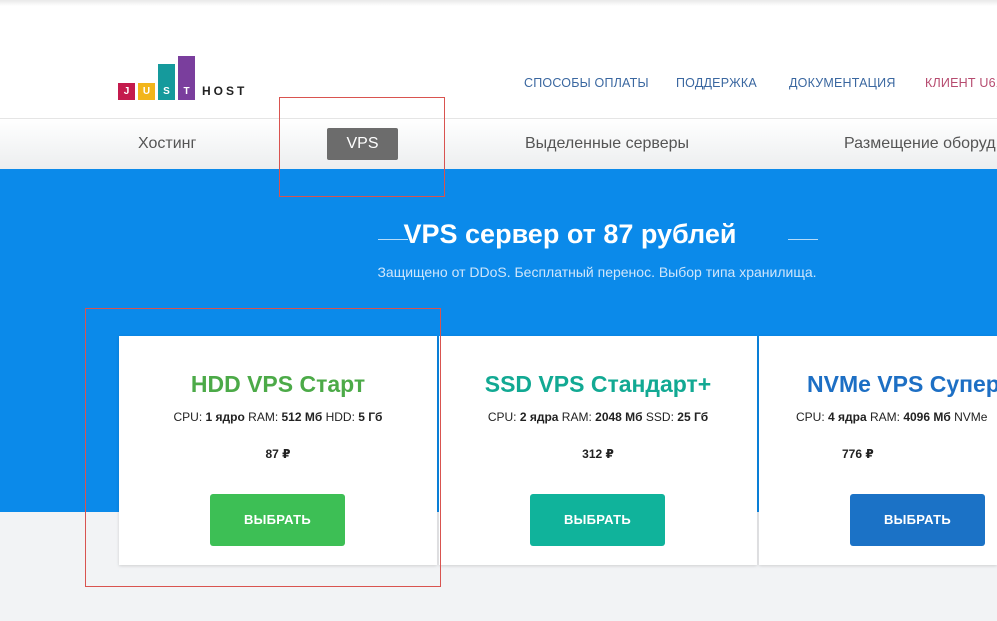 The width and height of the screenshot is (997, 621). Describe the element at coordinates (716, 83) in the screenshot. I see `nav-support: ПОДДЕРЖКА` at that location.